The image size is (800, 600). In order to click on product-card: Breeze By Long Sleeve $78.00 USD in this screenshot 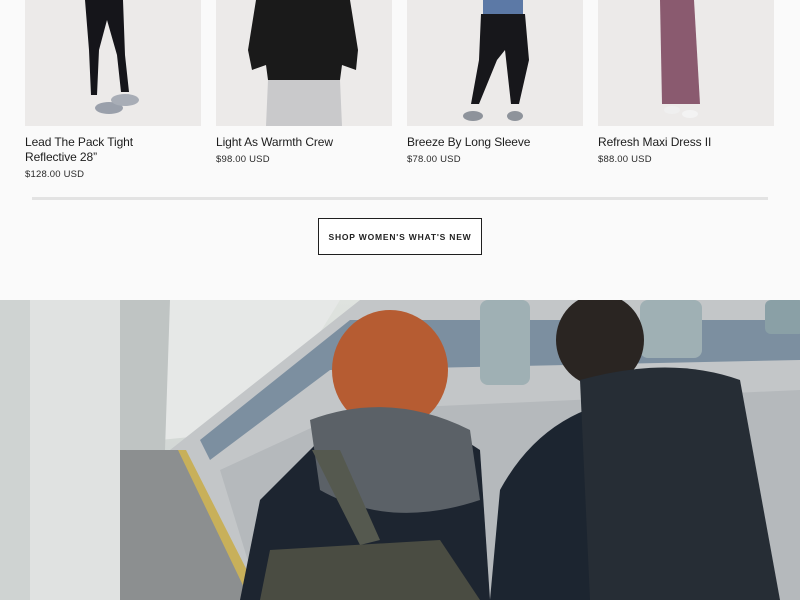, I will do `click(495, 82)`.